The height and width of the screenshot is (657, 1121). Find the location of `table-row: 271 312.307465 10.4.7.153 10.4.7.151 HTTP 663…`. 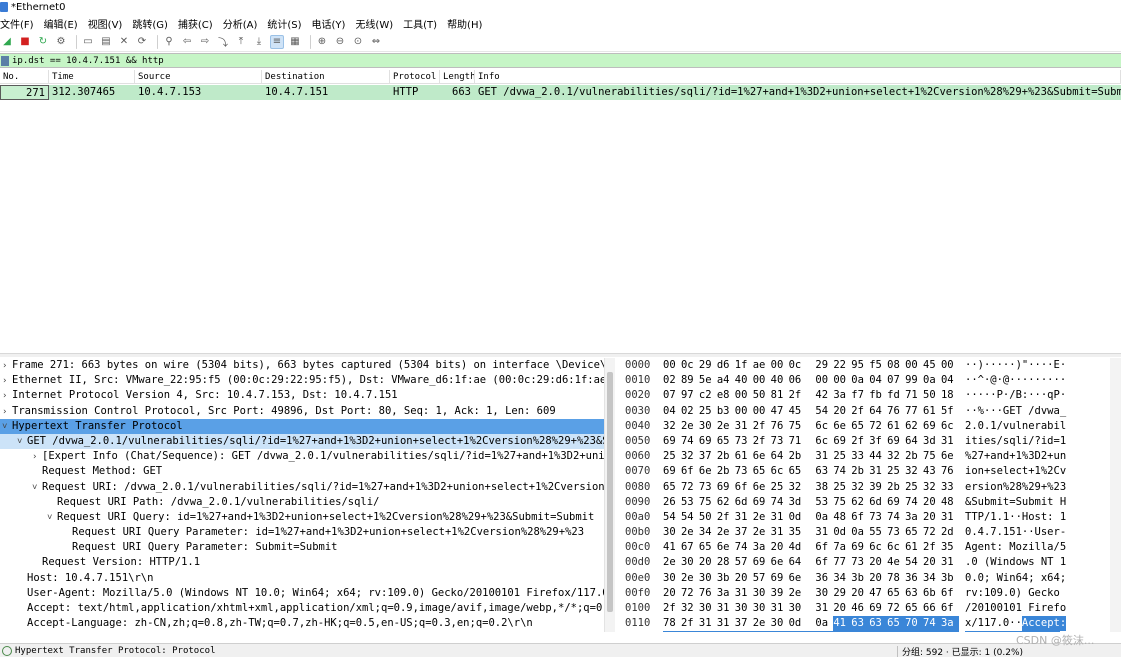

table-row: 271 312.307465 10.4.7.153 10.4.7.151 HTTP 663… is located at coordinates (560, 92).